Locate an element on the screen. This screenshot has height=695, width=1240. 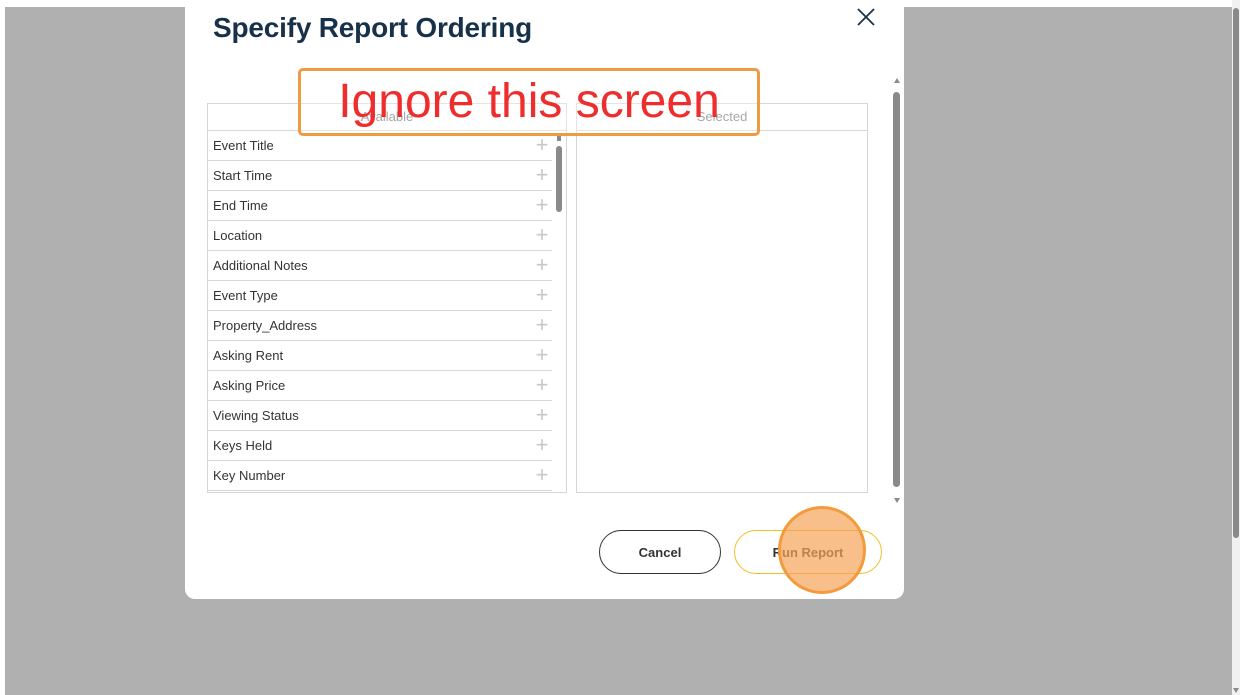
available-field-row: Property_Address + is located at coordinates (380, 326).